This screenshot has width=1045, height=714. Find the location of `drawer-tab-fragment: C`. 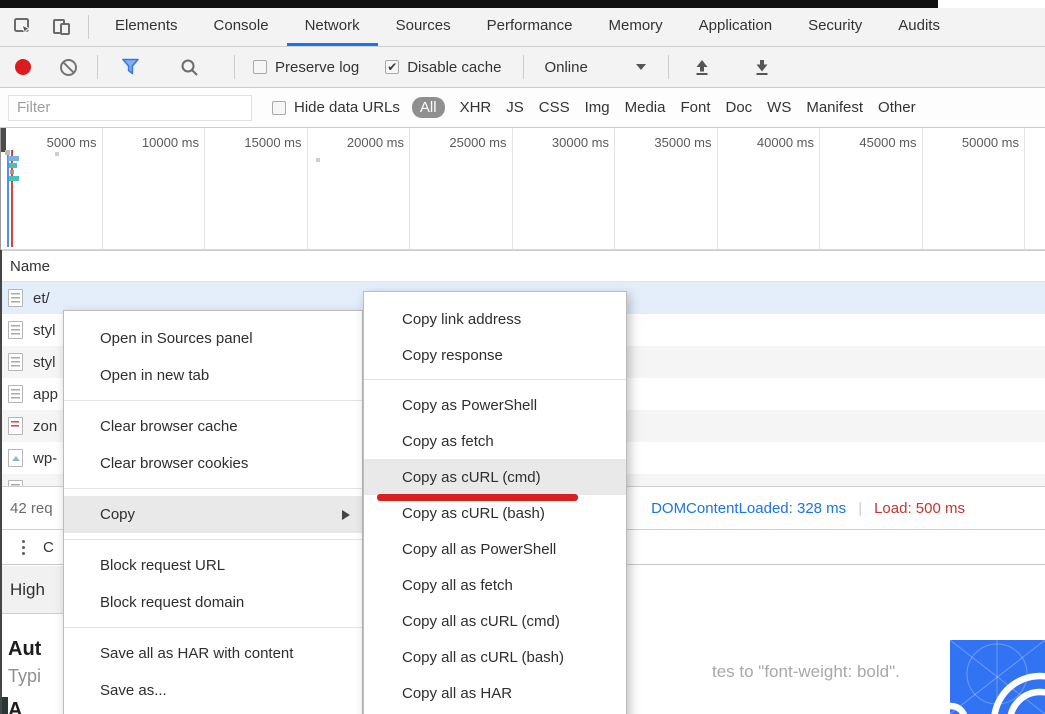

drawer-tab-fragment: C is located at coordinates (48, 547).